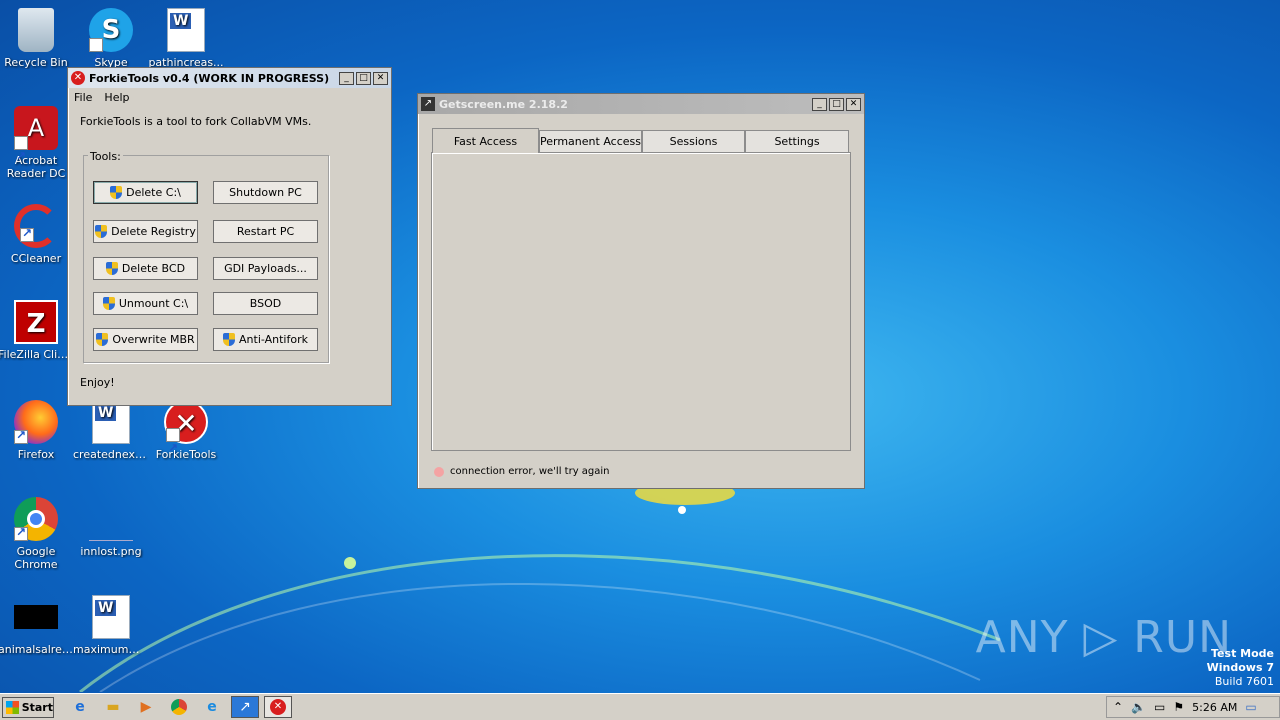  I want to click on desktop-icon-skype: S Skype, so click(111, 44).